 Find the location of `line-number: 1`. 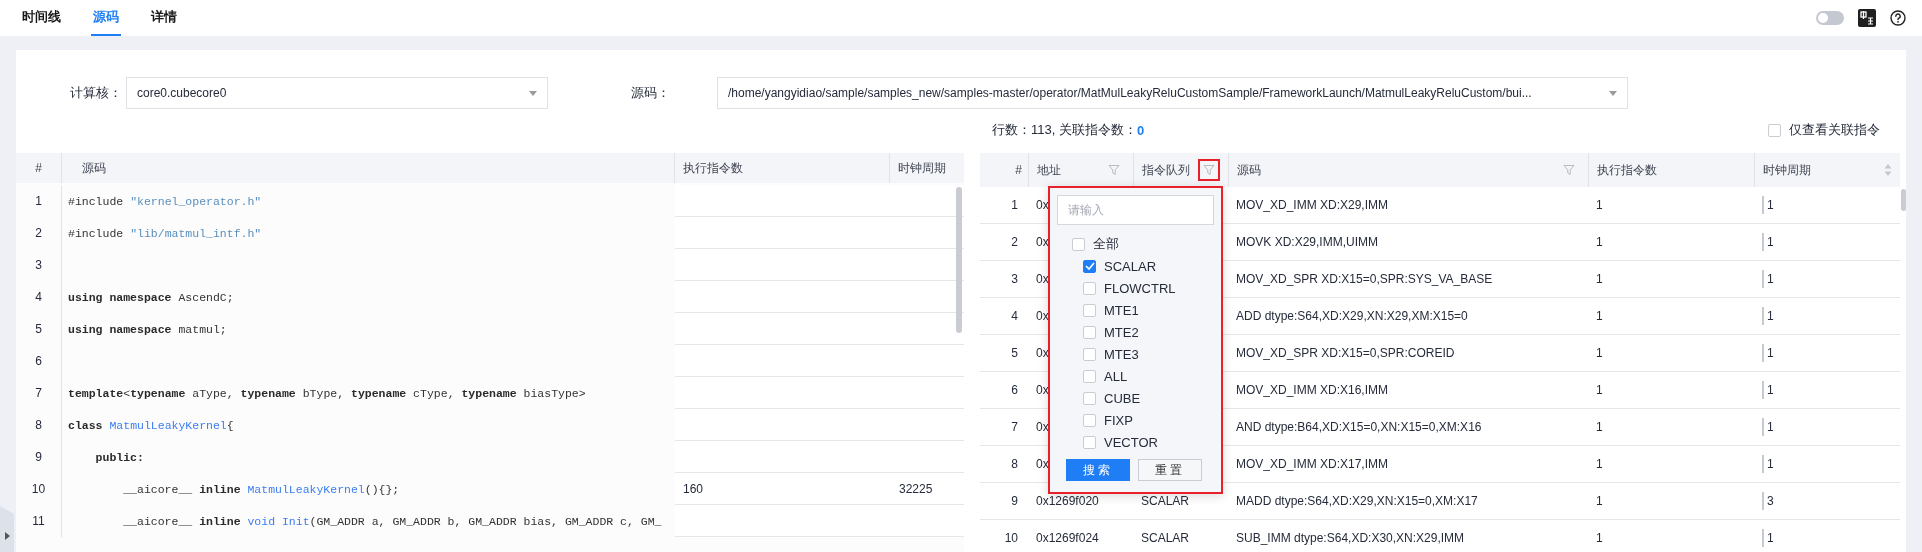

line-number: 1 is located at coordinates (38, 201).